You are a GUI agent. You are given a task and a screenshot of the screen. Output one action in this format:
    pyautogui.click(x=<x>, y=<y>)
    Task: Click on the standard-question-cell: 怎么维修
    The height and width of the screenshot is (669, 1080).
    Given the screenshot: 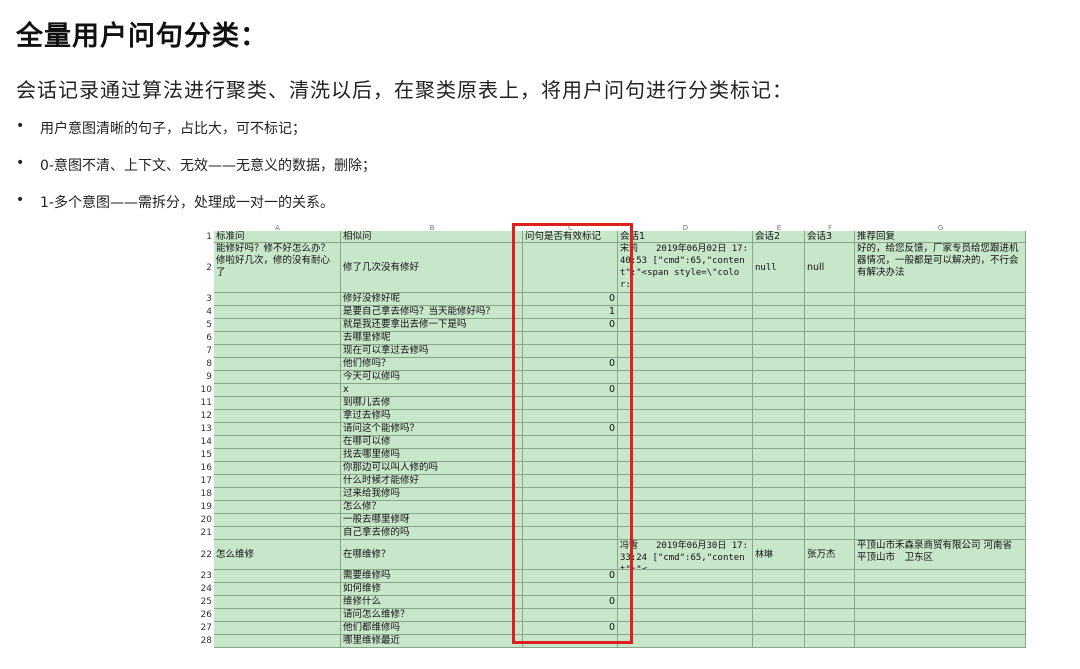 What is the action you would take?
    pyautogui.click(x=277, y=555)
    